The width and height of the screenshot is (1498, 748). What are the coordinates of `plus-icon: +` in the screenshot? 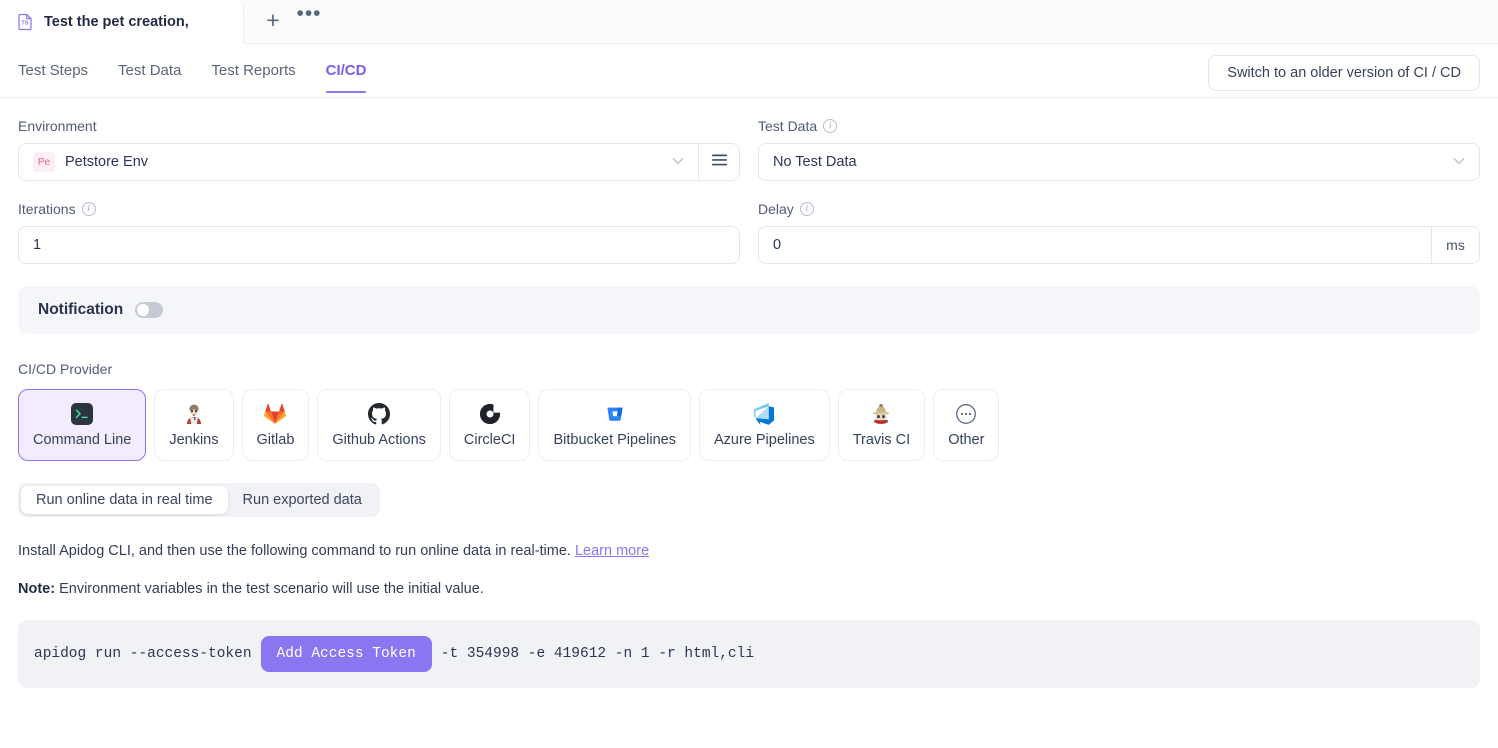 It's located at (273, 19).